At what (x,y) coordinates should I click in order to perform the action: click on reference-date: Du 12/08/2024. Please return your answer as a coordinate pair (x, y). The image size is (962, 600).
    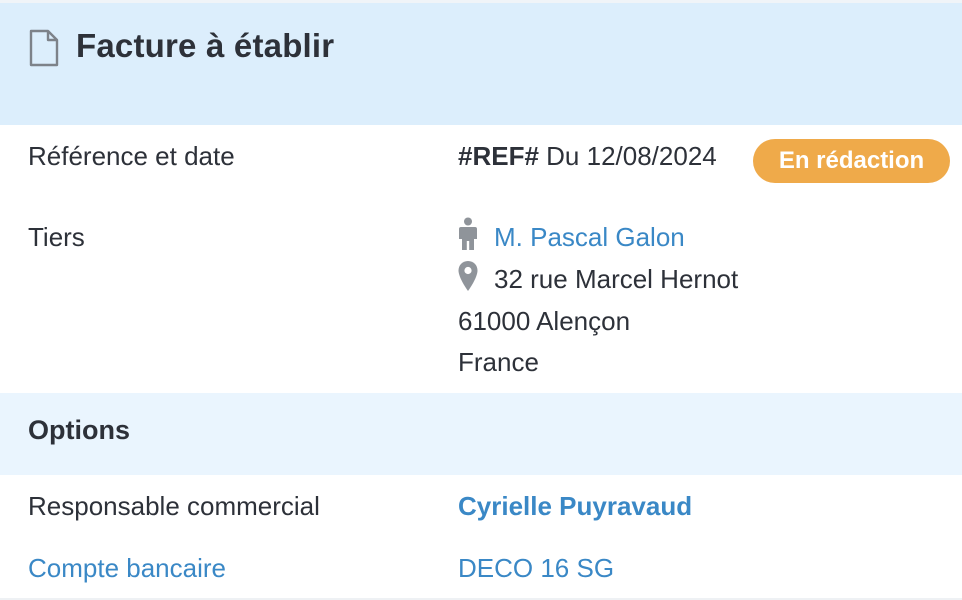
    Looking at the image, I should click on (631, 156).